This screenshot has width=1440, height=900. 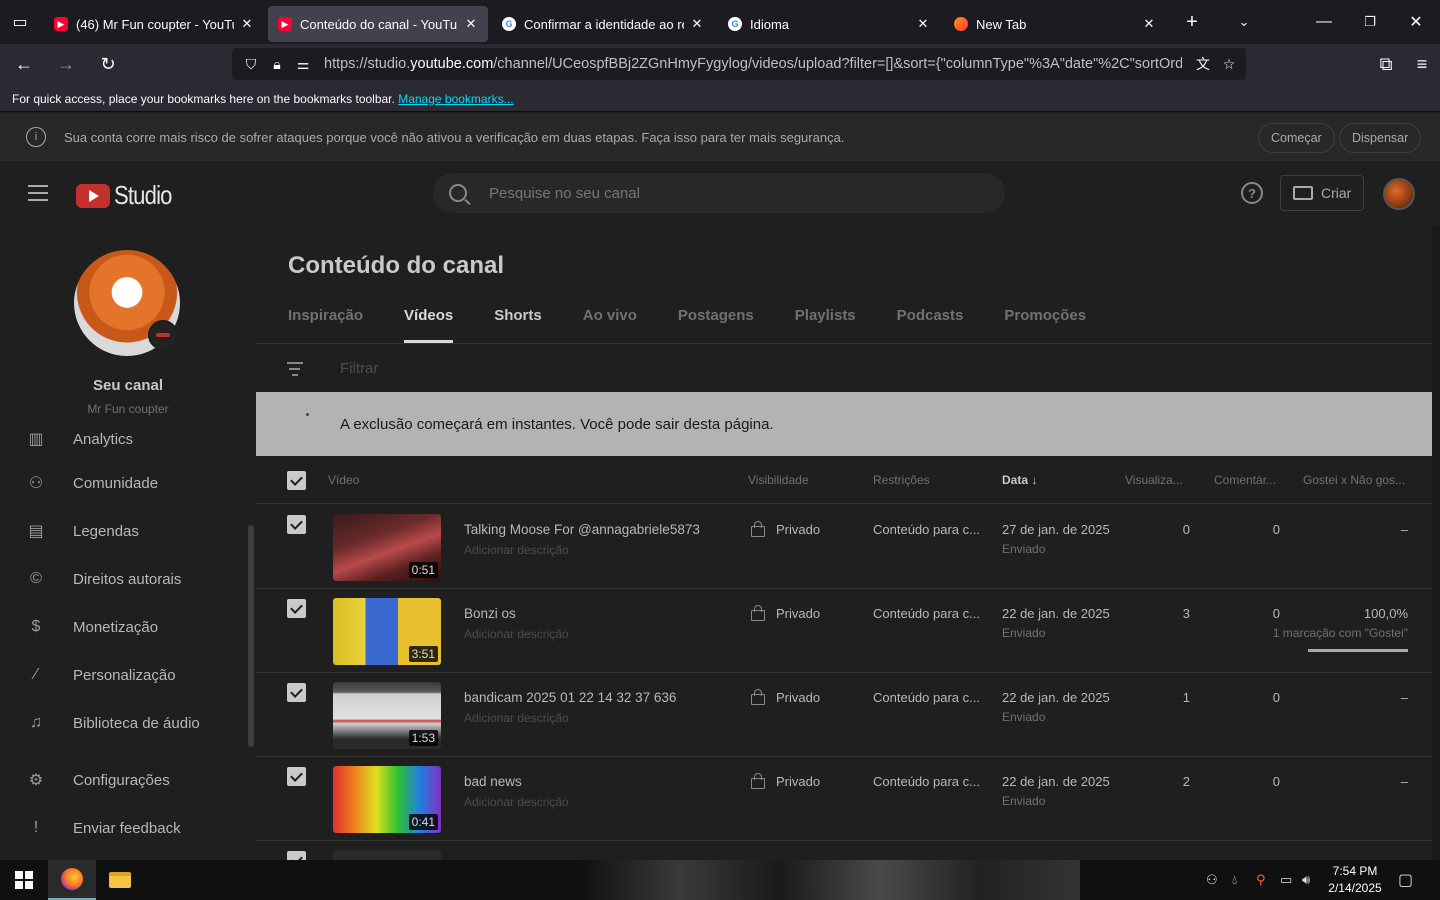 What do you see at coordinates (729, 193) in the screenshot?
I see `search-input` at bounding box center [729, 193].